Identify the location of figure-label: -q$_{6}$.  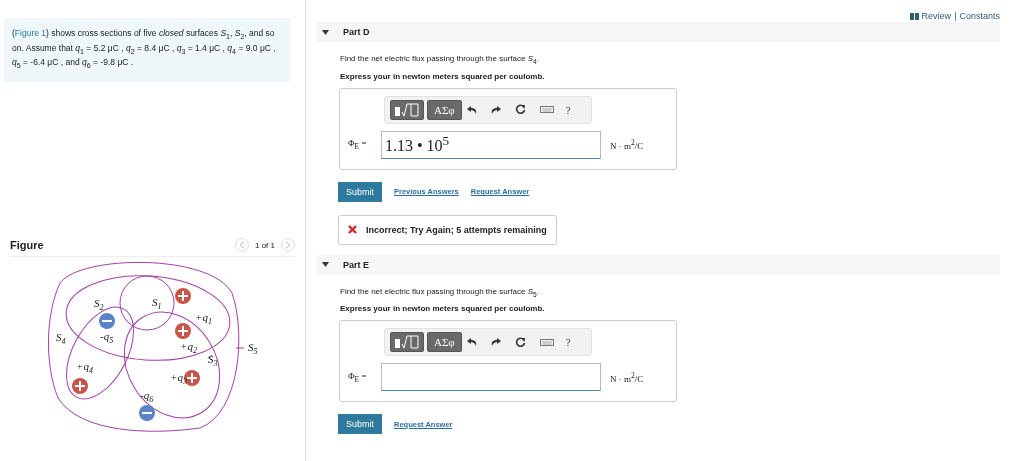
(147, 397).